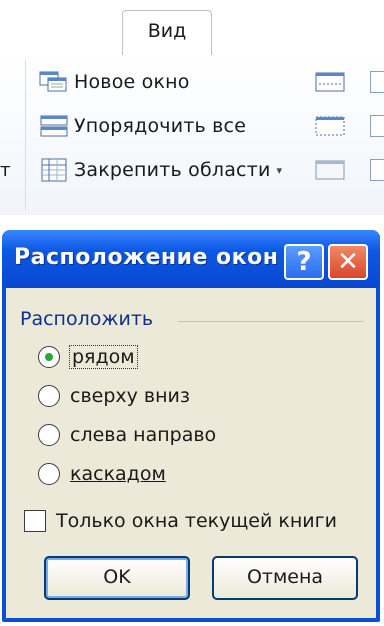 The width and height of the screenshot is (384, 626). I want to click on view-side-by-side-icon, so click(377, 82).